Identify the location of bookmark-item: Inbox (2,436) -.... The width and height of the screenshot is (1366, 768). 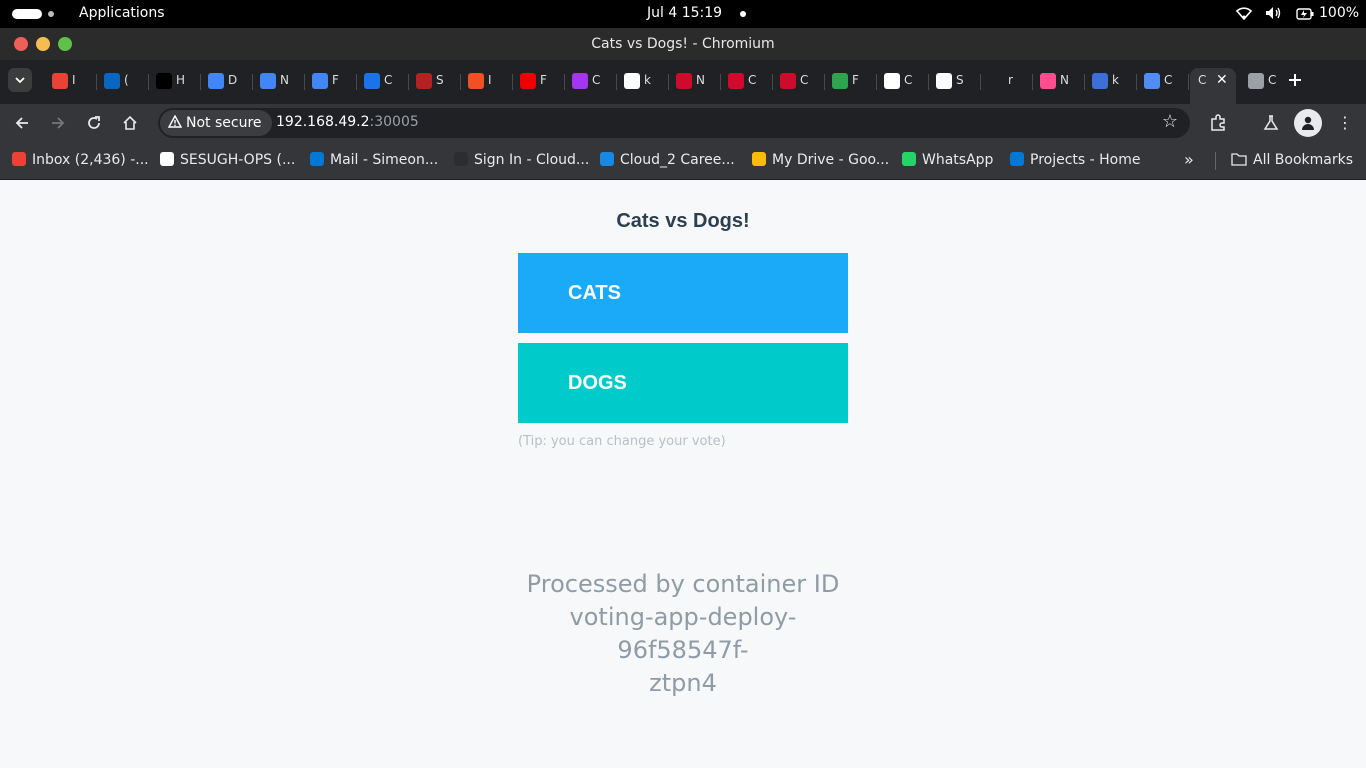
(80, 161).